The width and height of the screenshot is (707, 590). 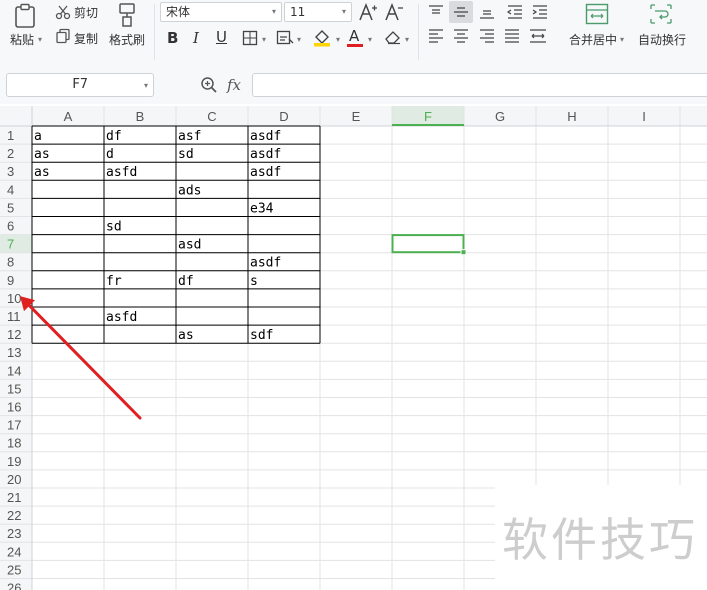 What do you see at coordinates (221, 37) in the screenshot?
I see `underline-icon: U` at bounding box center [221, 37].